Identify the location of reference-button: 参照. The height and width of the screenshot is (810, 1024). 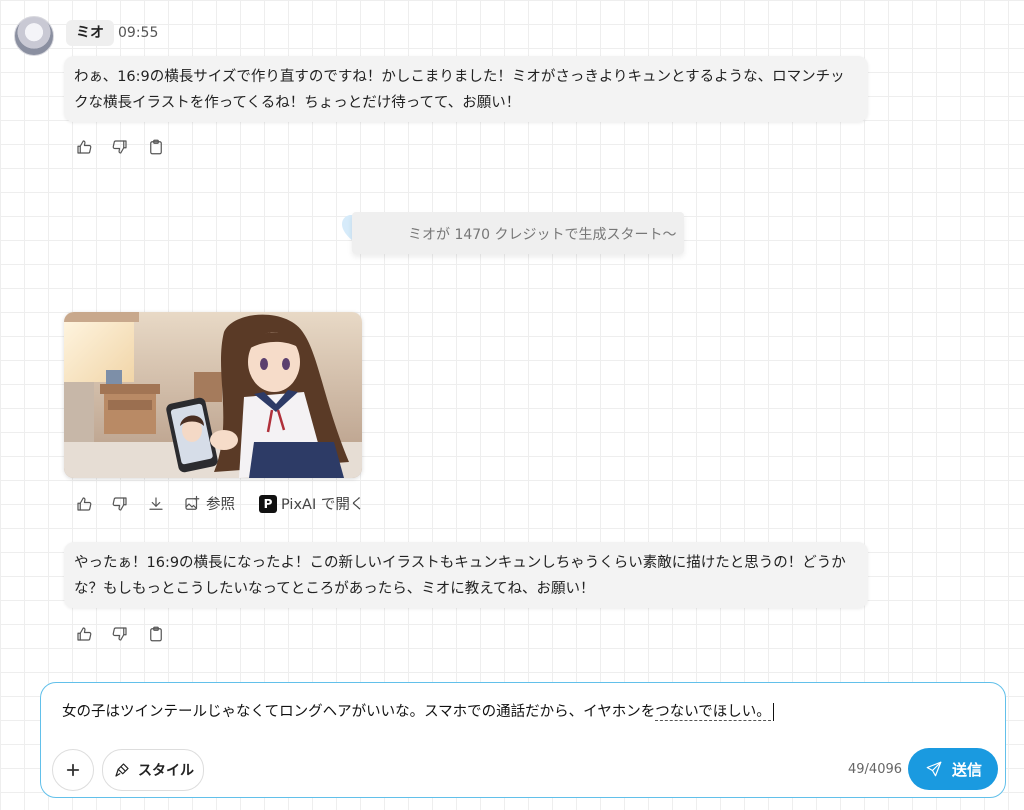
(208, 503).